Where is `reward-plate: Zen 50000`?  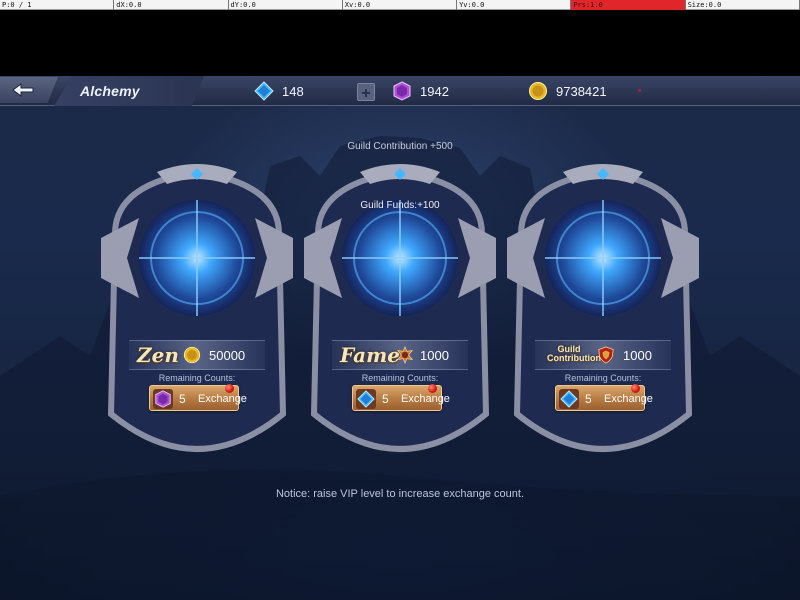
reward-plate: Zen 50000 is located at coordinates (197, 355).